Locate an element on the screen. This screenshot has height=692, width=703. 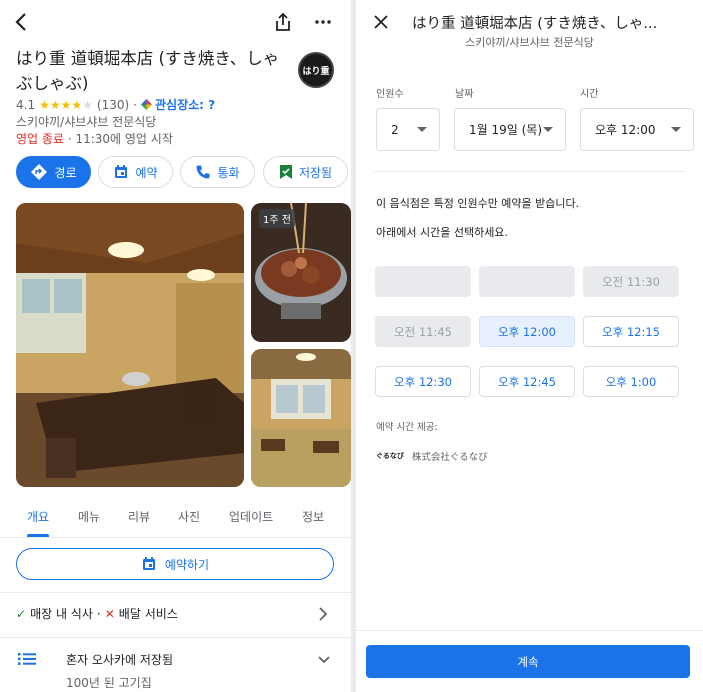
check-icon: ✓ is located at coordinates (21, 613).